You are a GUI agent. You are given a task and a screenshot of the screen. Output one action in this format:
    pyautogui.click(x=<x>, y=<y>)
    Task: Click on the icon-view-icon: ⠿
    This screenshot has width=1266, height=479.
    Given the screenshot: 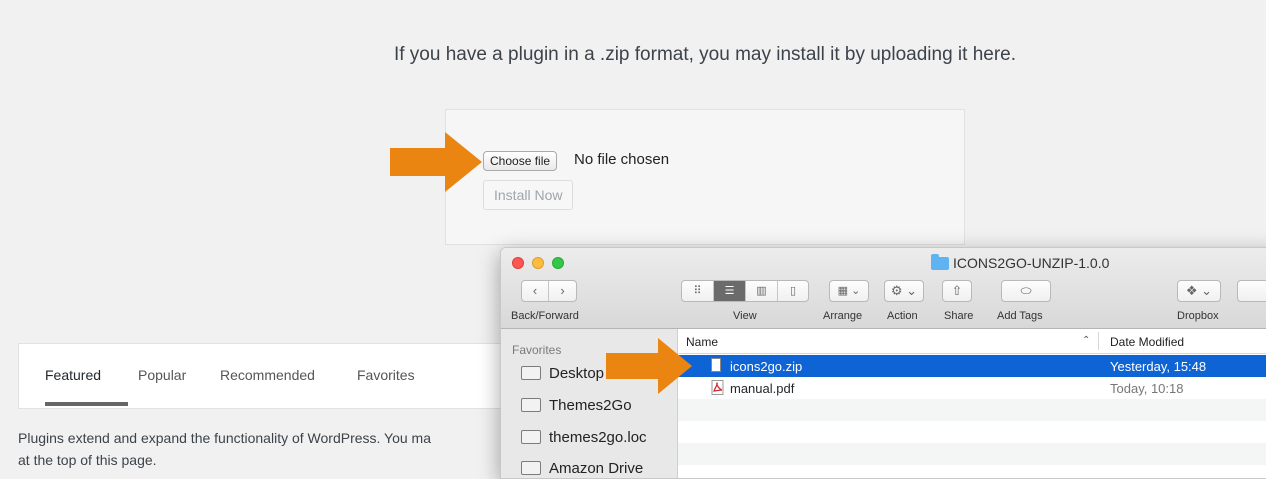 What is the action you would take?
    pyautogui.click(x=698, y=291)
    